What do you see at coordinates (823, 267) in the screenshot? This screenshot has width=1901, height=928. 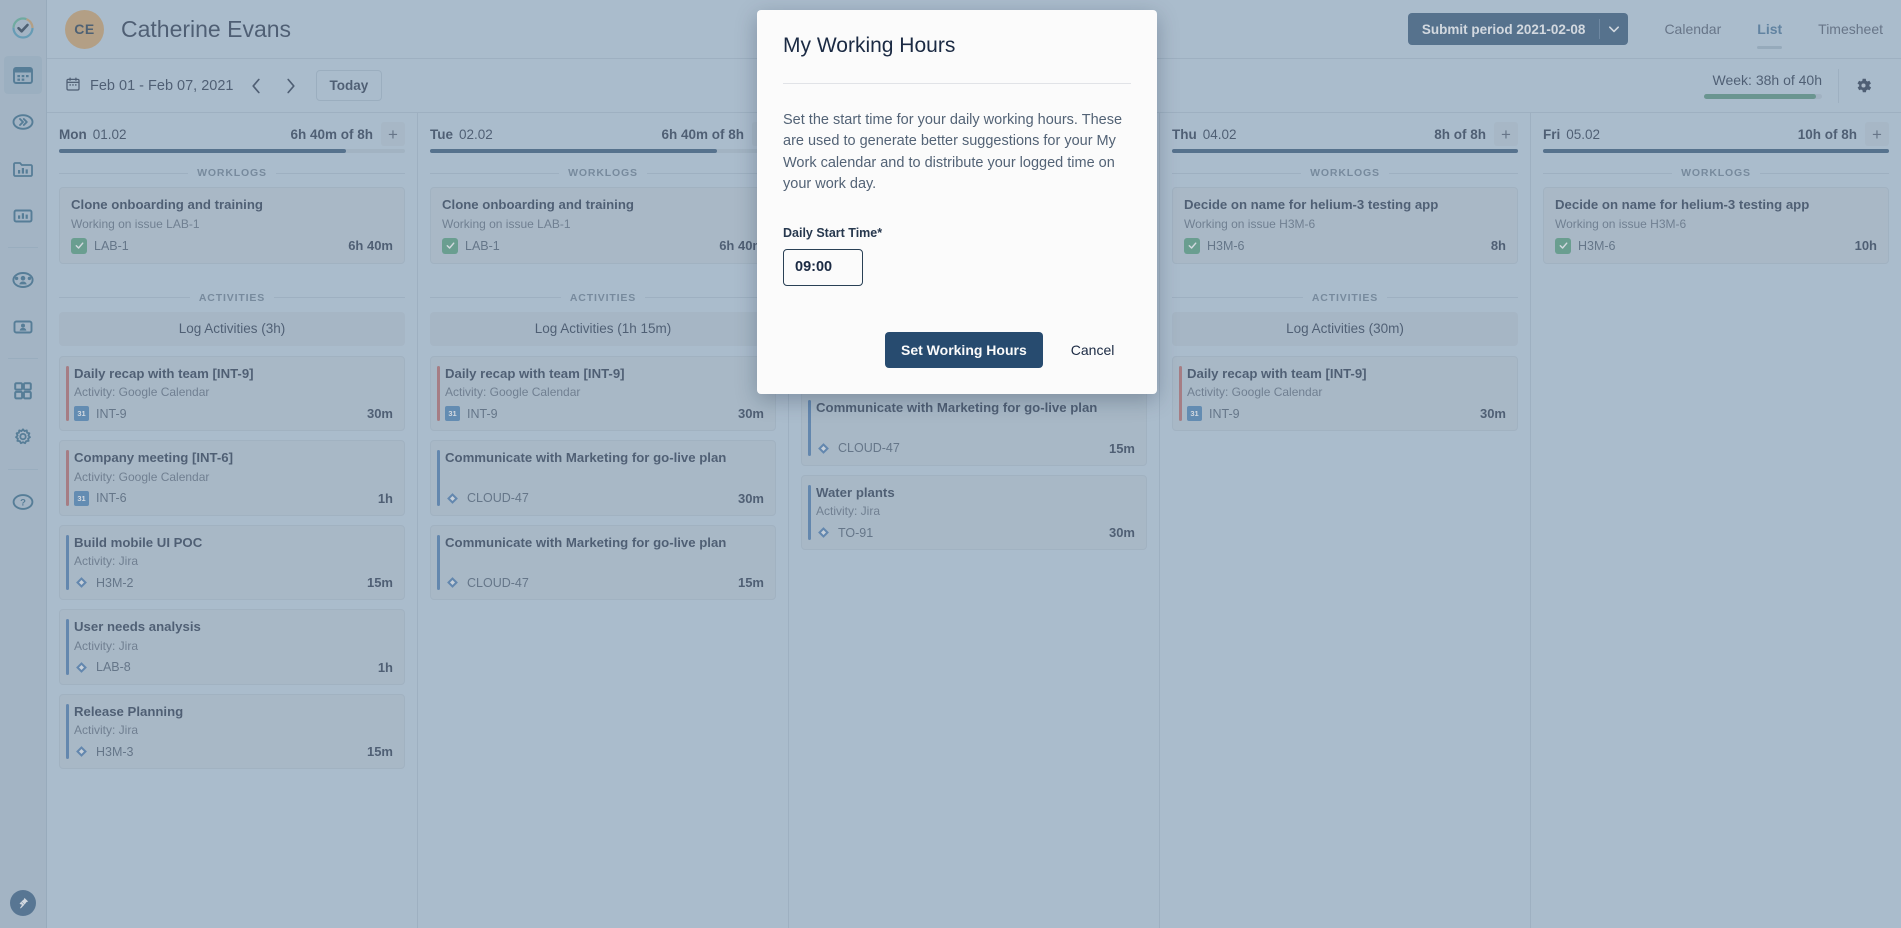 I see `daily-start-time-input` at bounding box center [823, 267].